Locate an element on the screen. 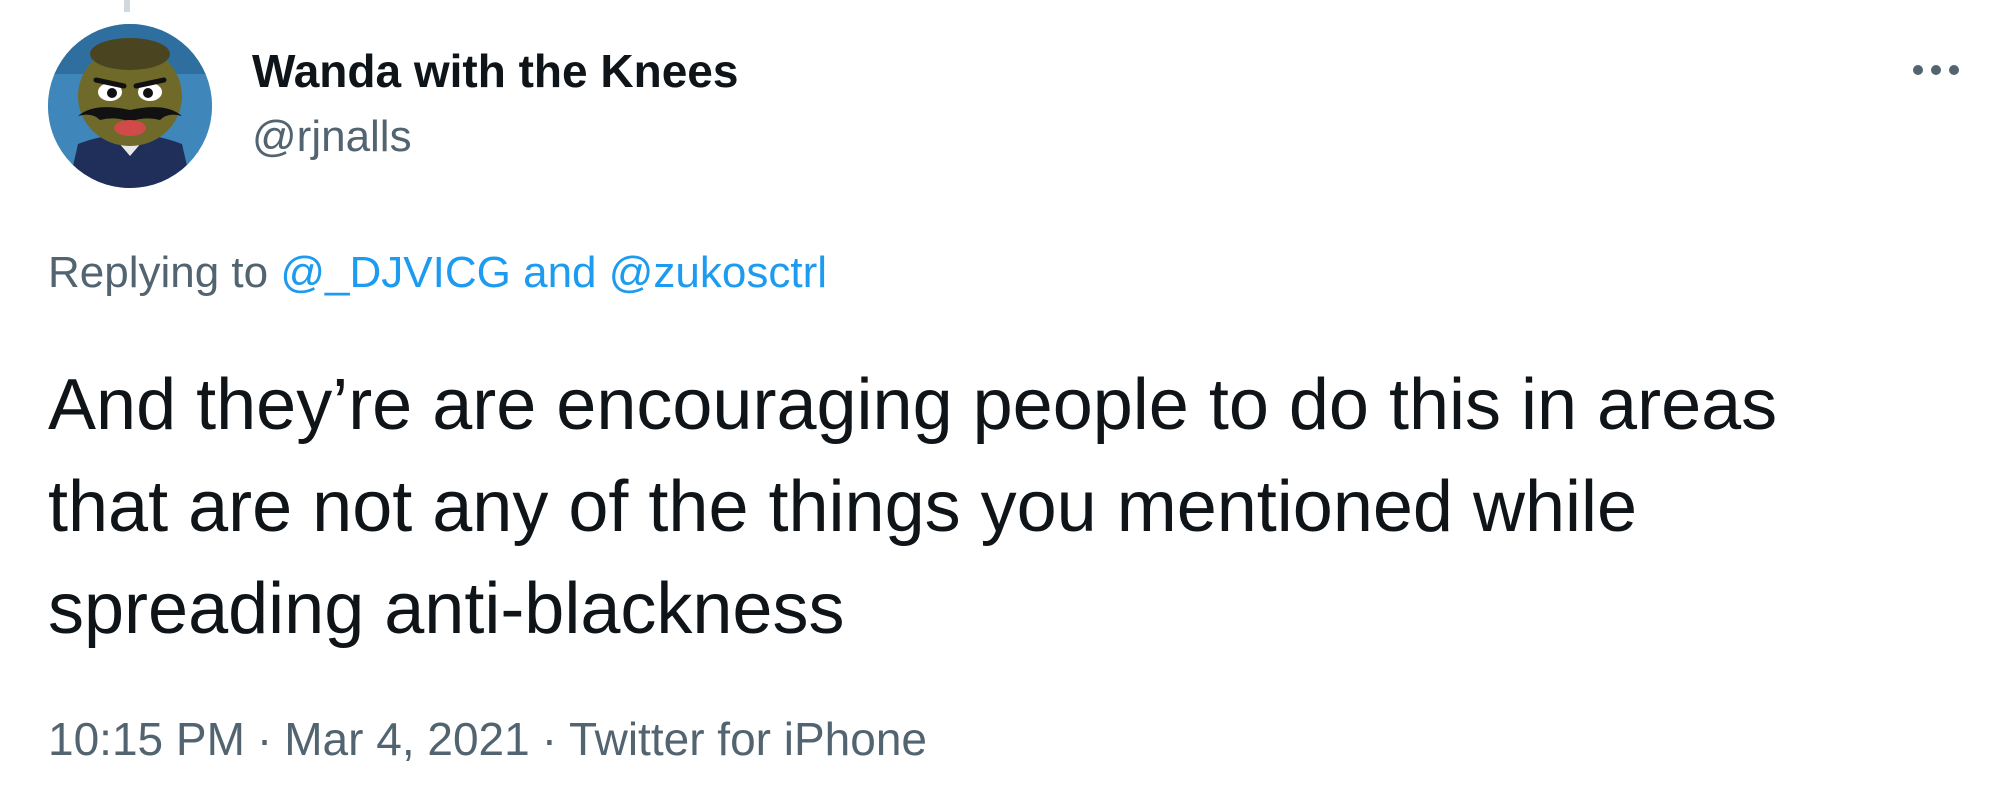 The height and width of the screenshot is (808, 2000). tweet-metadata: 10:15 PM · Mar 4, 2021 · Twitter for iPhone is located at coordinates (487, 739).